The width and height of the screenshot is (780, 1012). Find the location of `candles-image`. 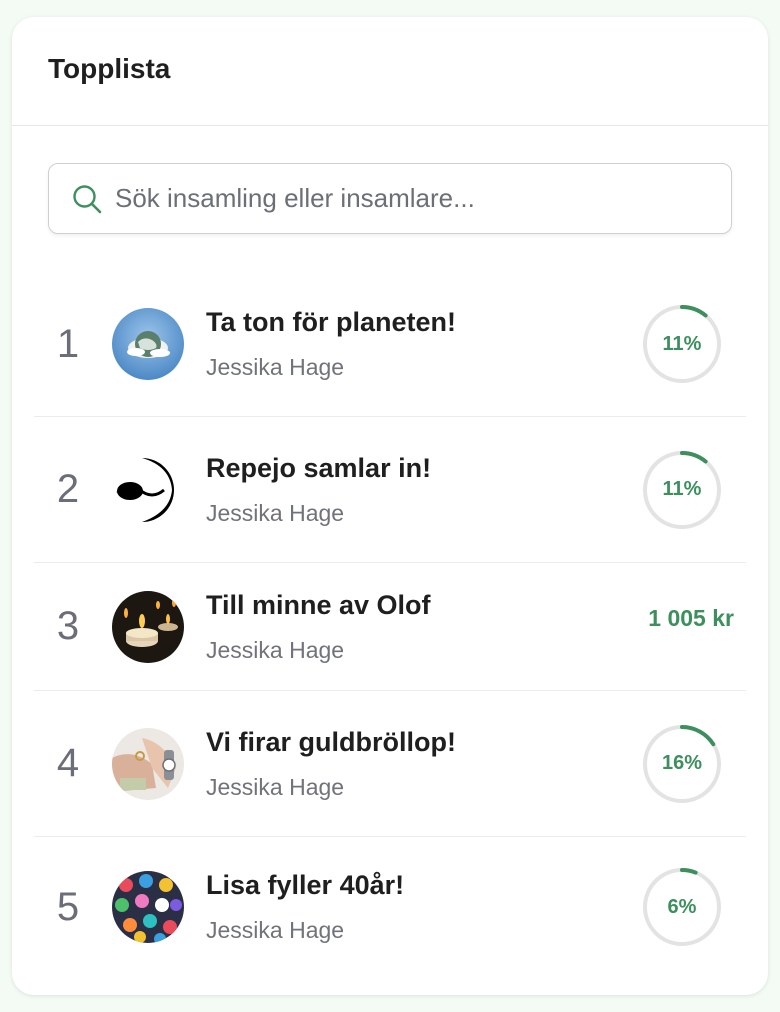

candles-image is located at coordinates (148, 626).